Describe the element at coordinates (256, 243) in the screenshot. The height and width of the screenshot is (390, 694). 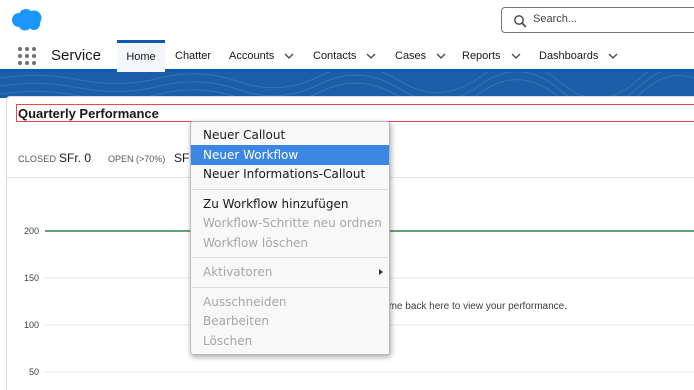
I see `menu-item-label: Workflow löschen` at that location.